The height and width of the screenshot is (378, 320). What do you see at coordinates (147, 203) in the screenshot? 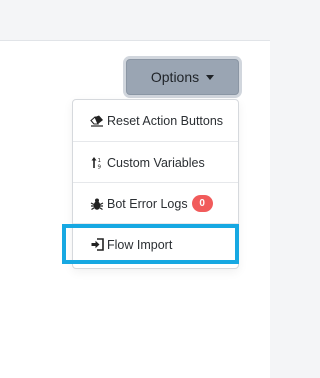
I see `menu-item-label: Bot Error Logs` at bounding box center [147, 203].